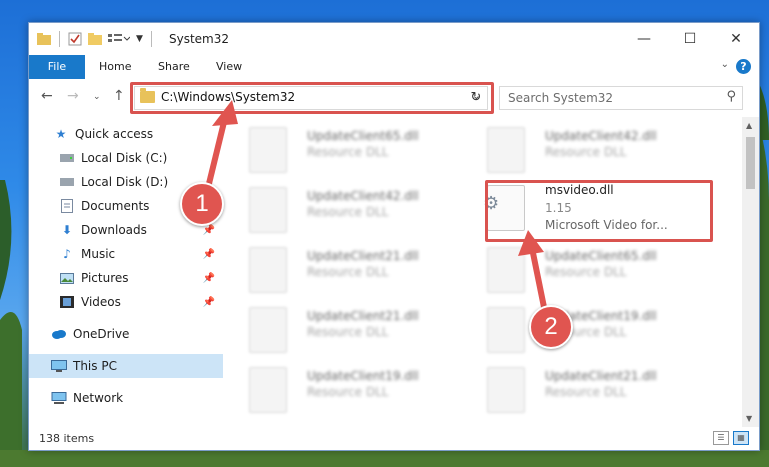 Image resolution: width=769 pixels, height=467 pixels. What do you see at coordinates (202, 204) in the screenshot?
I see `step-1-badge: 1` at bounding box center [202, 204].